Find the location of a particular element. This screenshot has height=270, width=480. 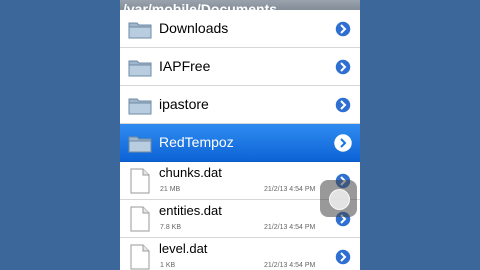

file-name: entities.dat is located at coordinates (190, 210).